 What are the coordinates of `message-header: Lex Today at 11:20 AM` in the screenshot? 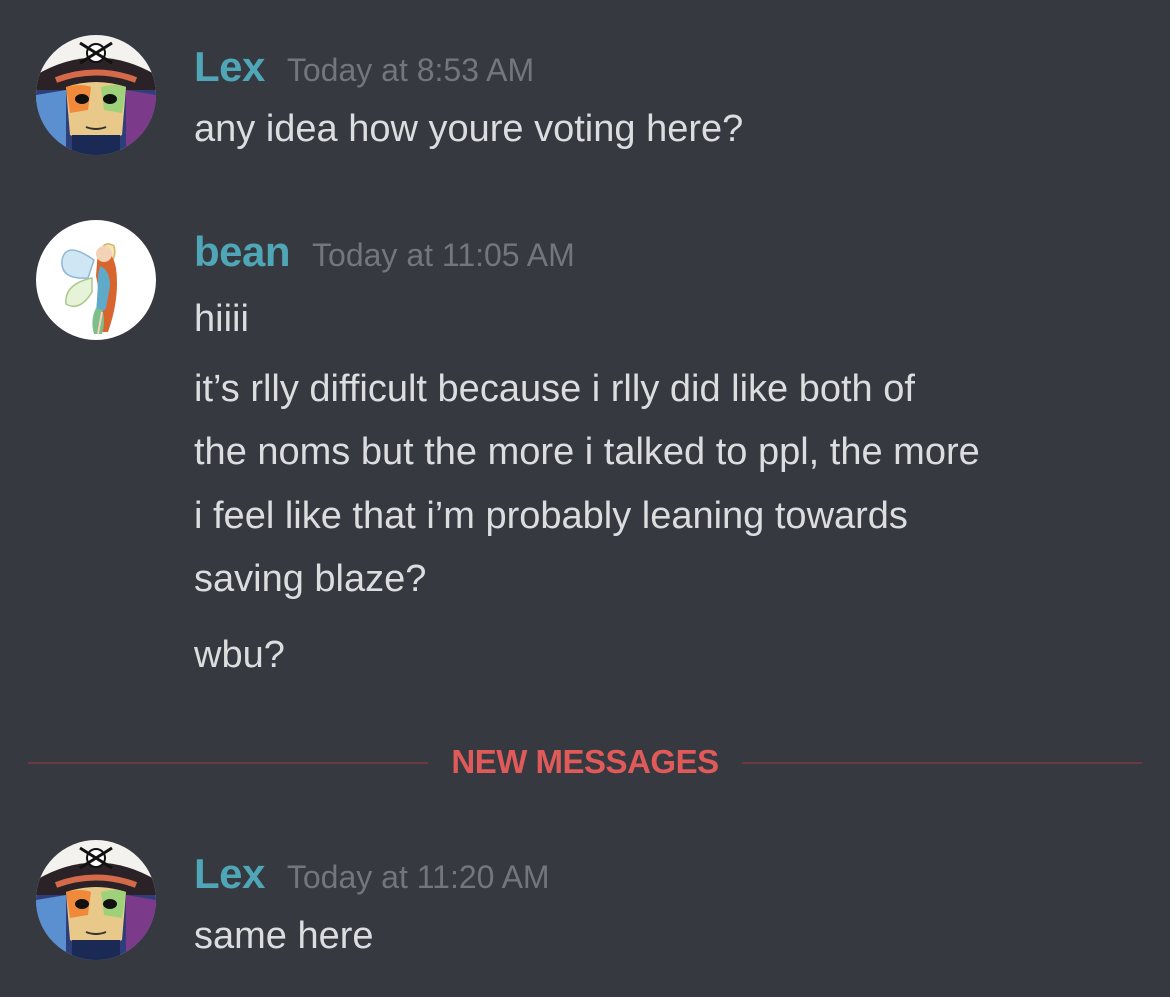 It's located at (372, 874).